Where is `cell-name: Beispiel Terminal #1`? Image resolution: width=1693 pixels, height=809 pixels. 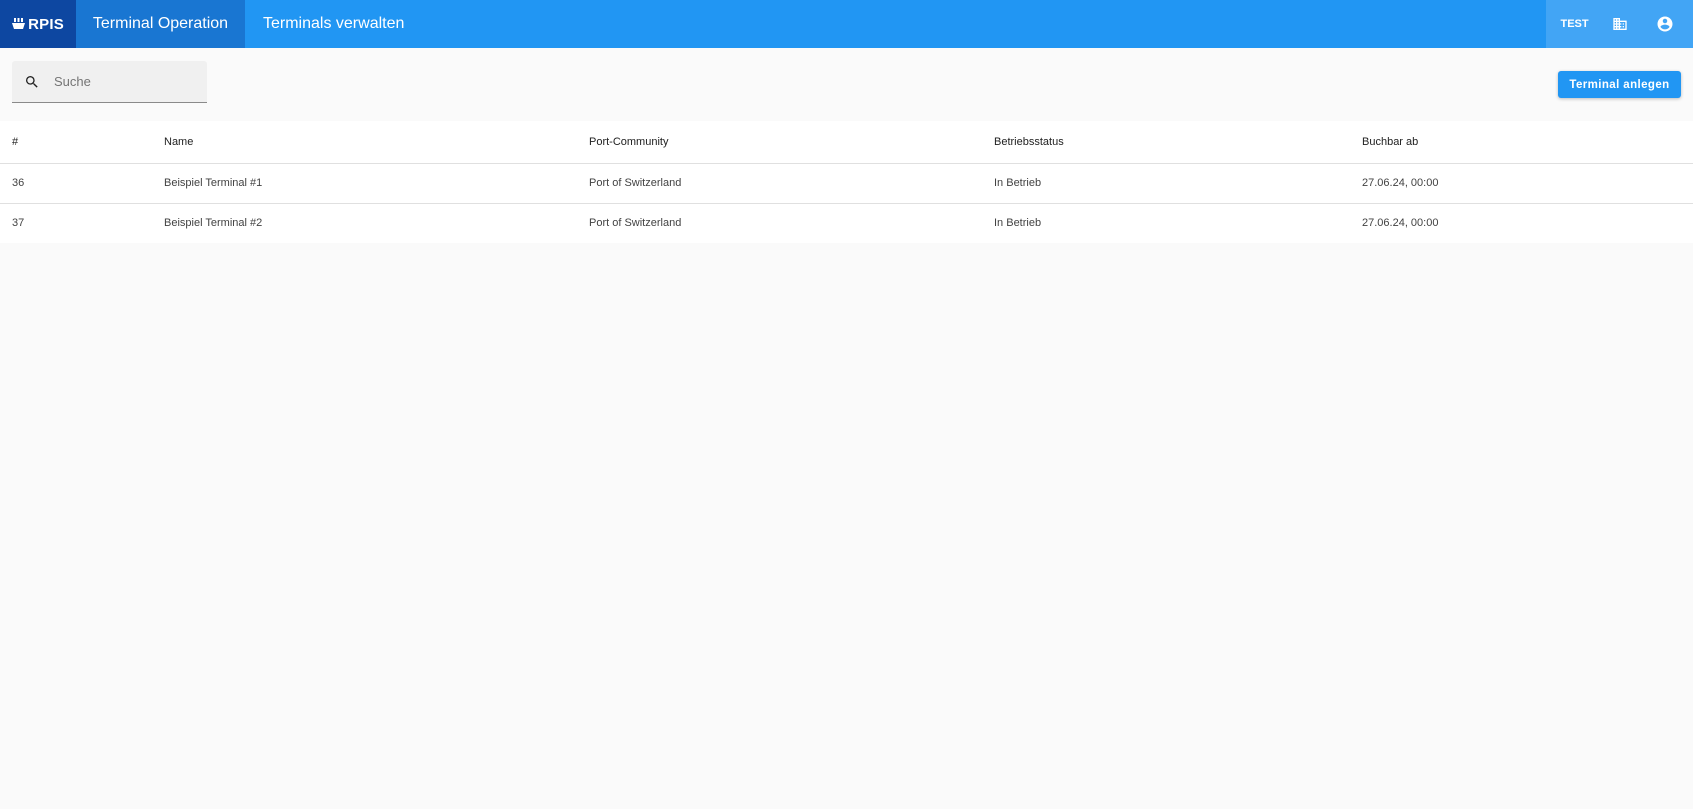
cell-name: Beispiel Terminal #1 is located at coordinates (364, 183).